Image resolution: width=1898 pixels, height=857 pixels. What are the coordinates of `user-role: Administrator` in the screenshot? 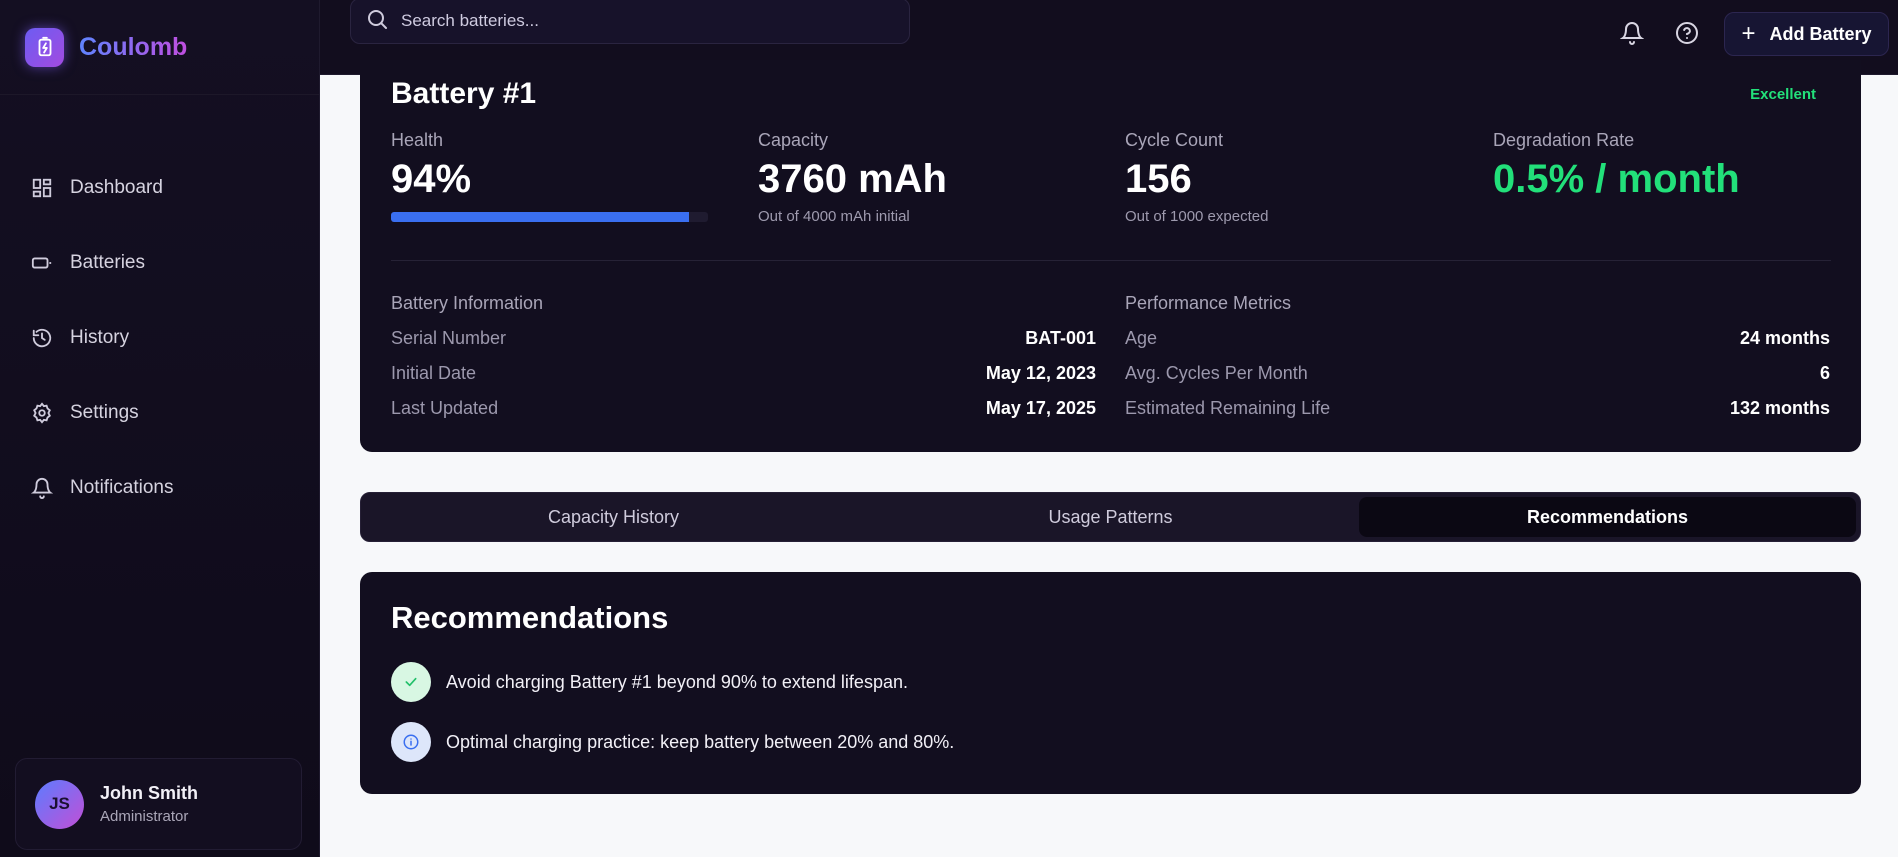 It's located at (144, 816).